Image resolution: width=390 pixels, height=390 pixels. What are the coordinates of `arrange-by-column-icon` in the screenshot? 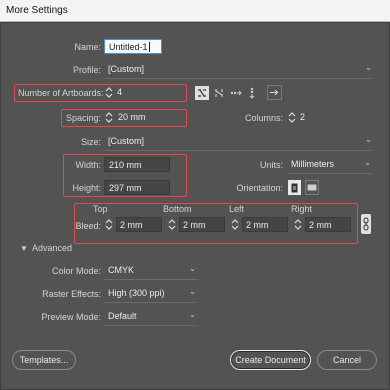 It's located at (252, 93).